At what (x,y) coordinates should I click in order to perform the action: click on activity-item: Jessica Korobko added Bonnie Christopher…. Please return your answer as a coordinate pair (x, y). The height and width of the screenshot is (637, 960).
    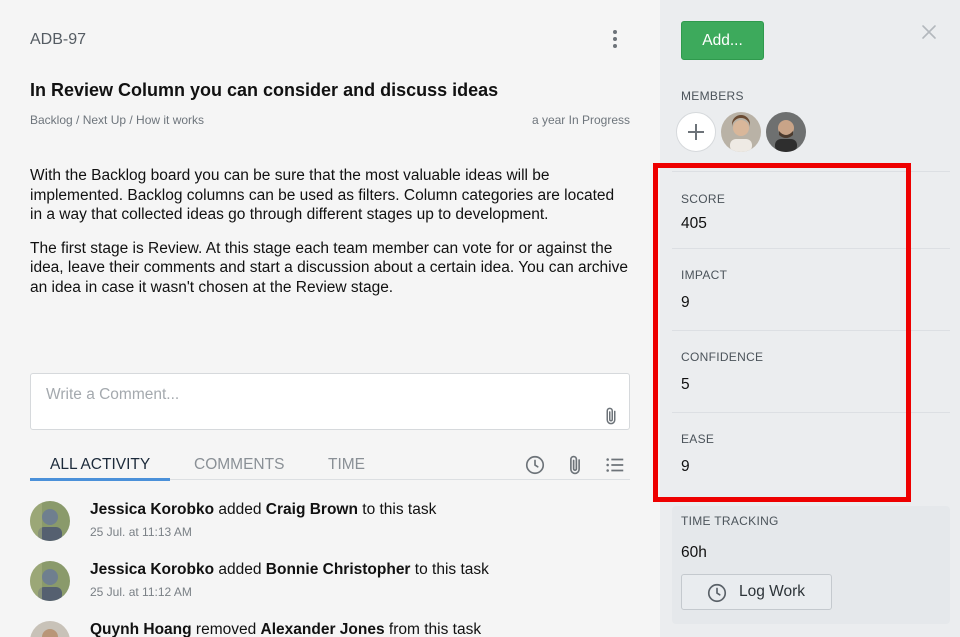
    Looking at the image, I should click on (330, 581).